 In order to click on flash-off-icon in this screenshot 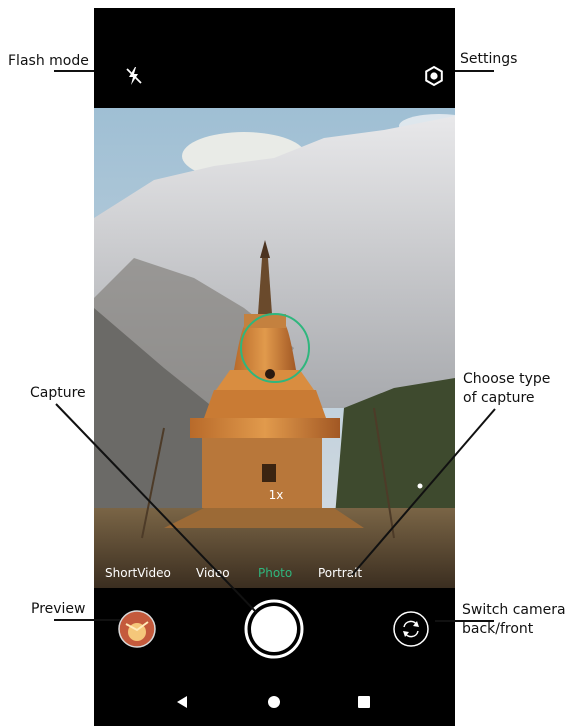, I will do `click(134, 76)`.